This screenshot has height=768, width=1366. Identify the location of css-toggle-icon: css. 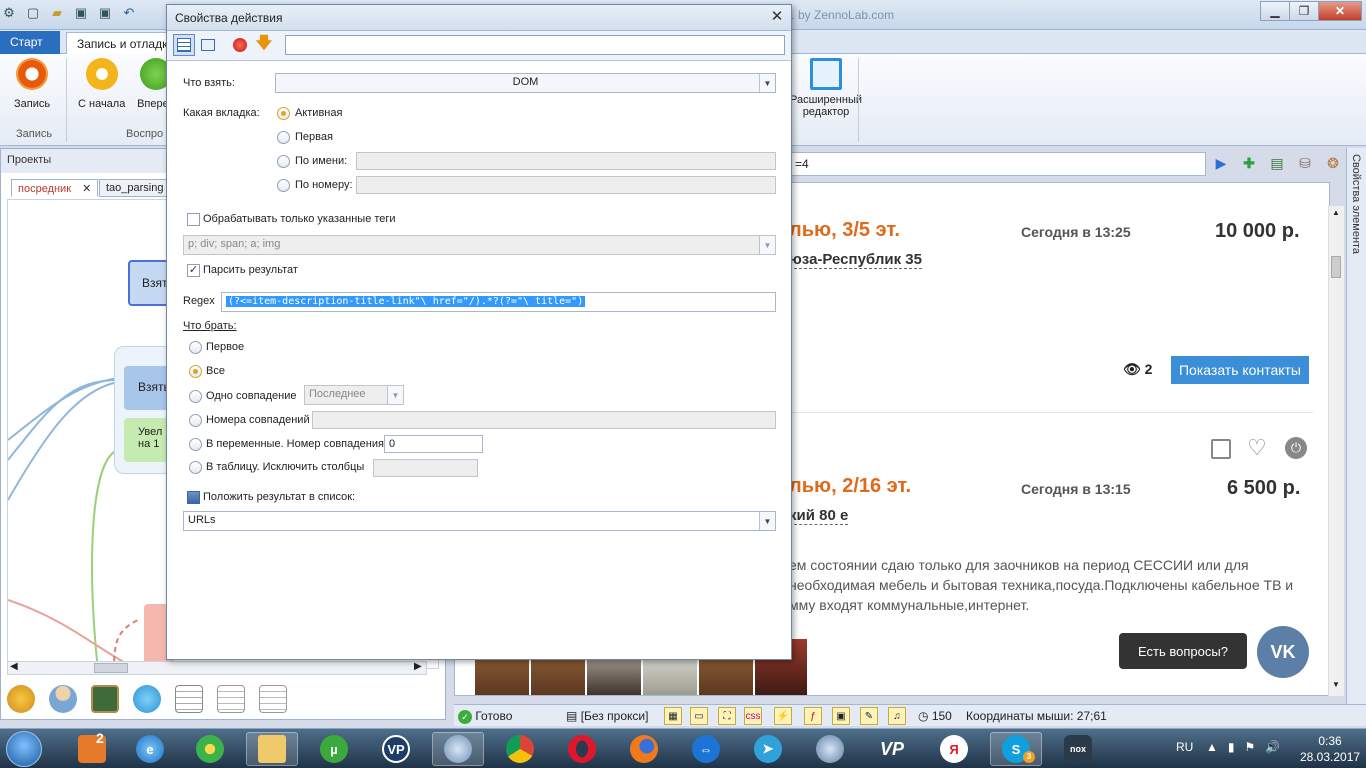
(753, 716).